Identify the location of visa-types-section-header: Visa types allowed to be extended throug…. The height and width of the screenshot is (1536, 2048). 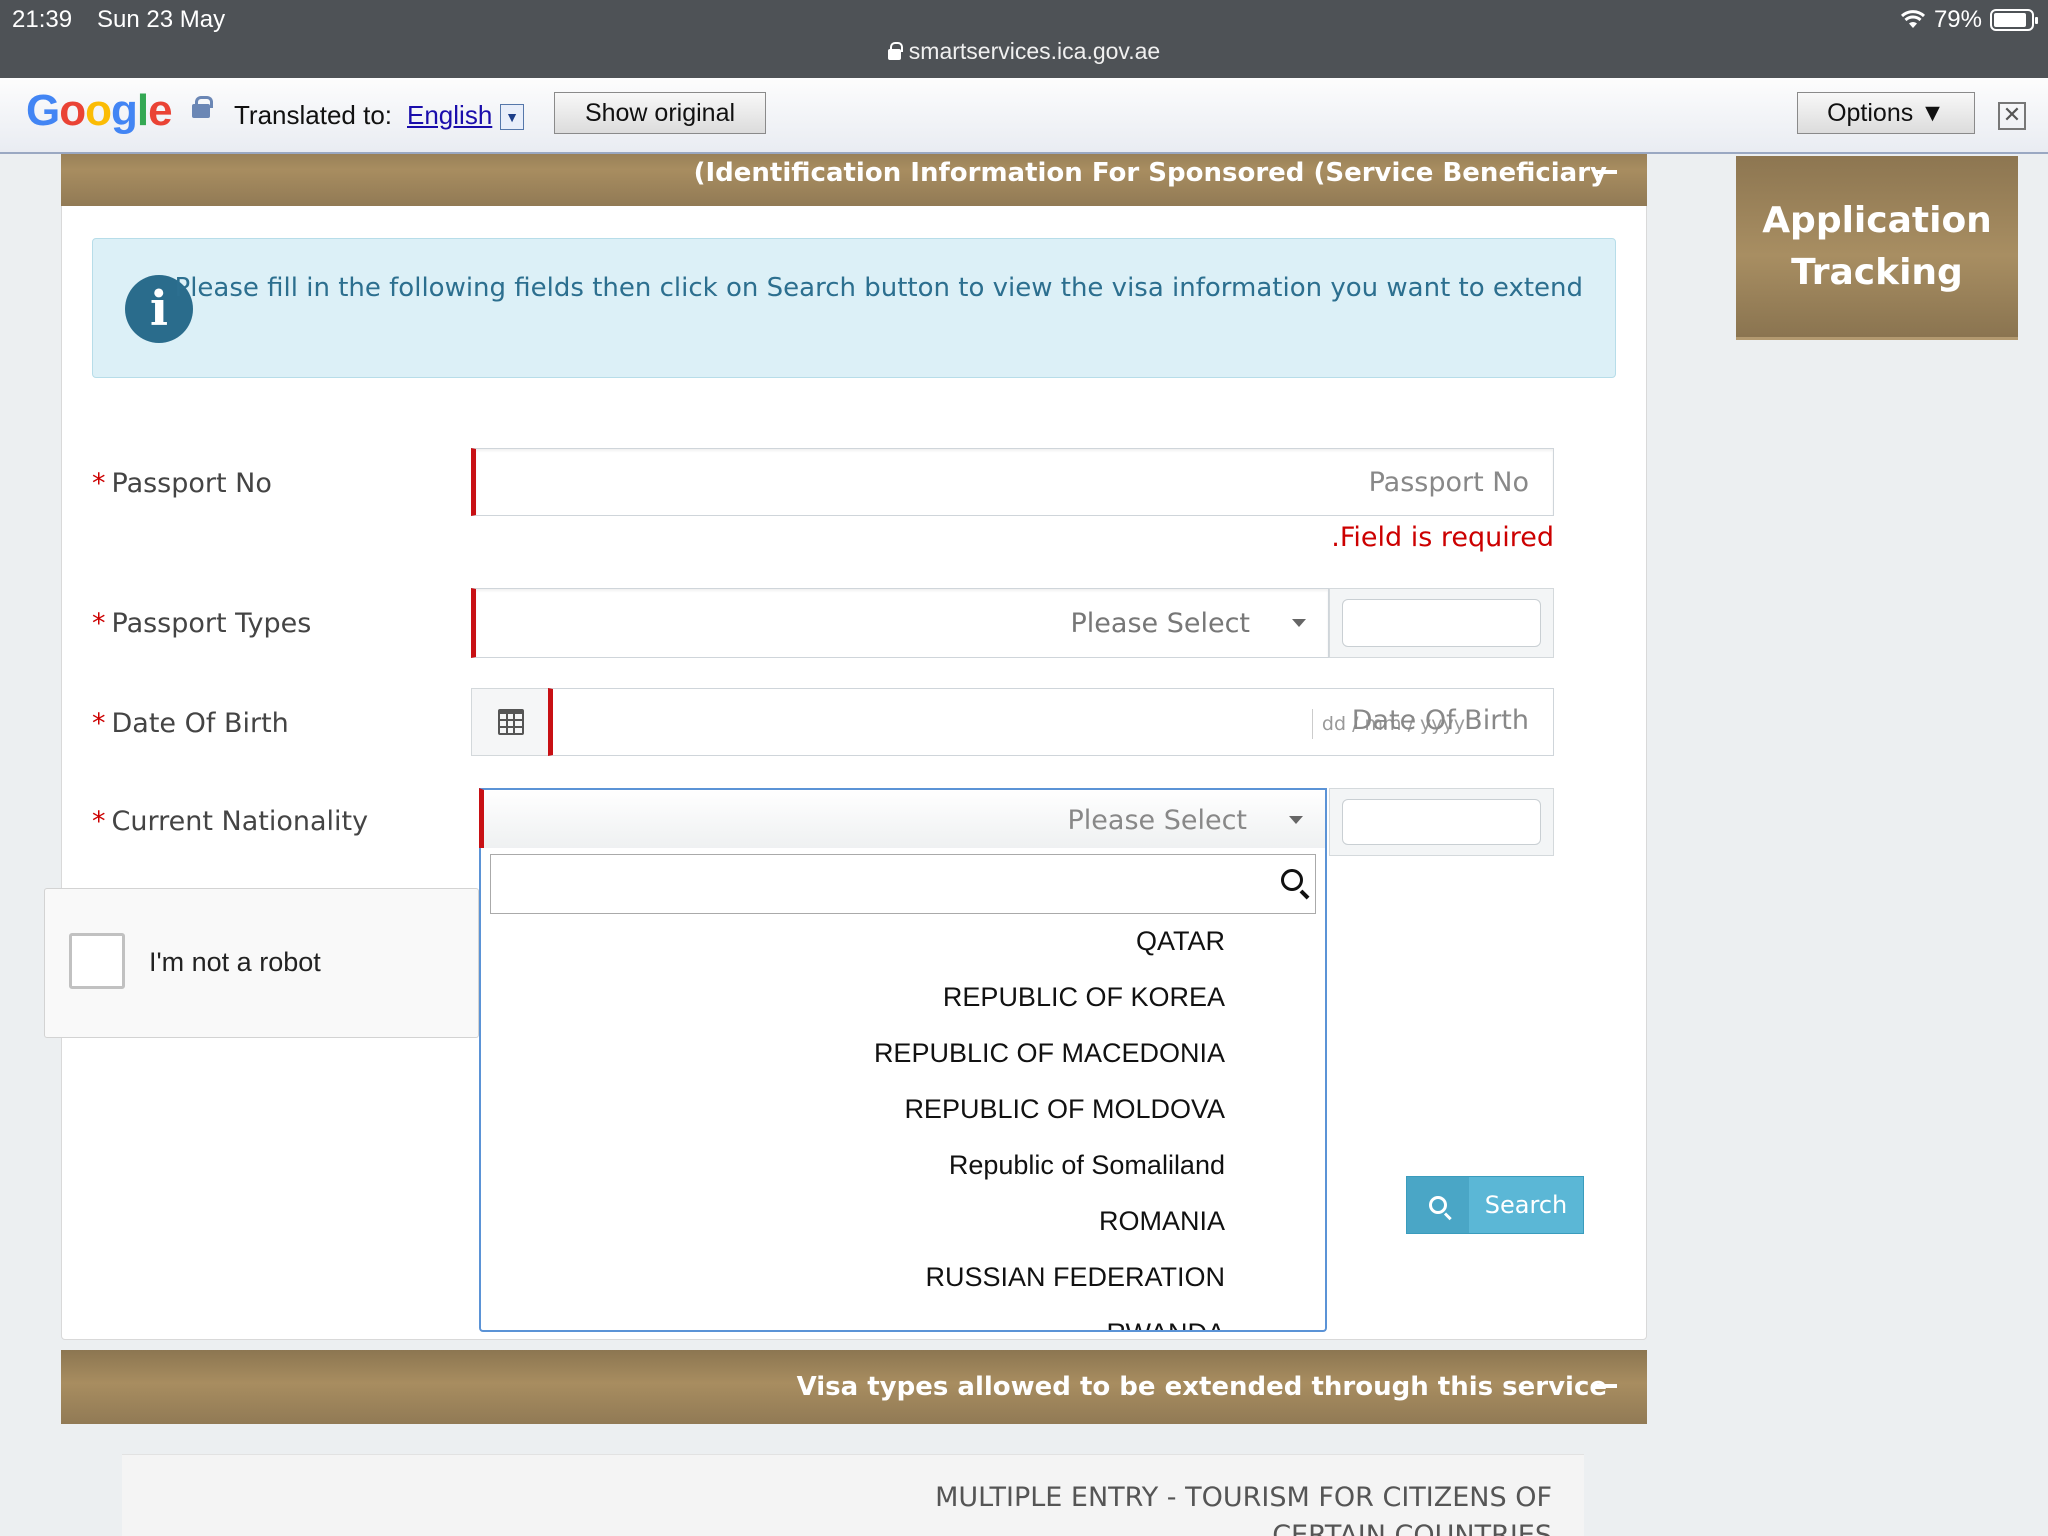
(854, 1387).